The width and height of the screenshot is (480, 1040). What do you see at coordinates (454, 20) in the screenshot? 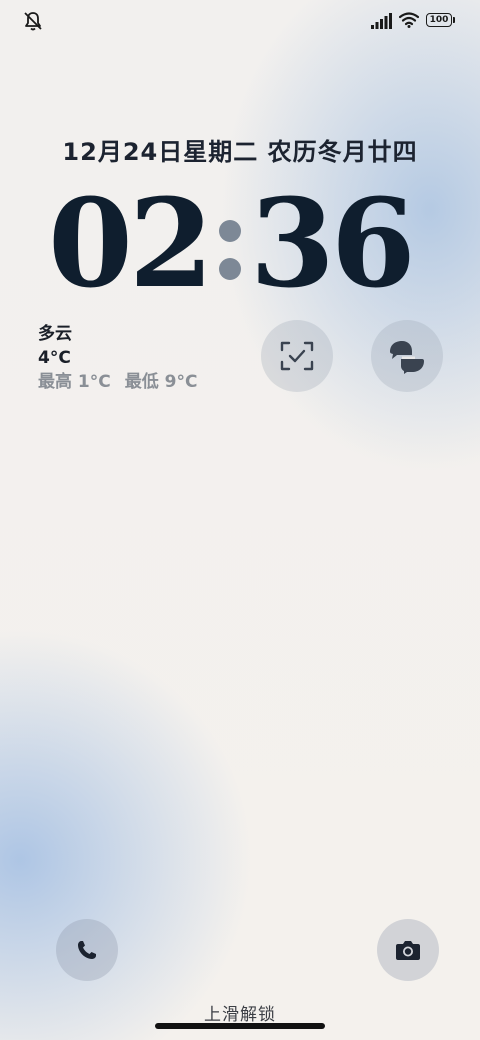
I see `battery-tip` at bounding box center [454, 20].